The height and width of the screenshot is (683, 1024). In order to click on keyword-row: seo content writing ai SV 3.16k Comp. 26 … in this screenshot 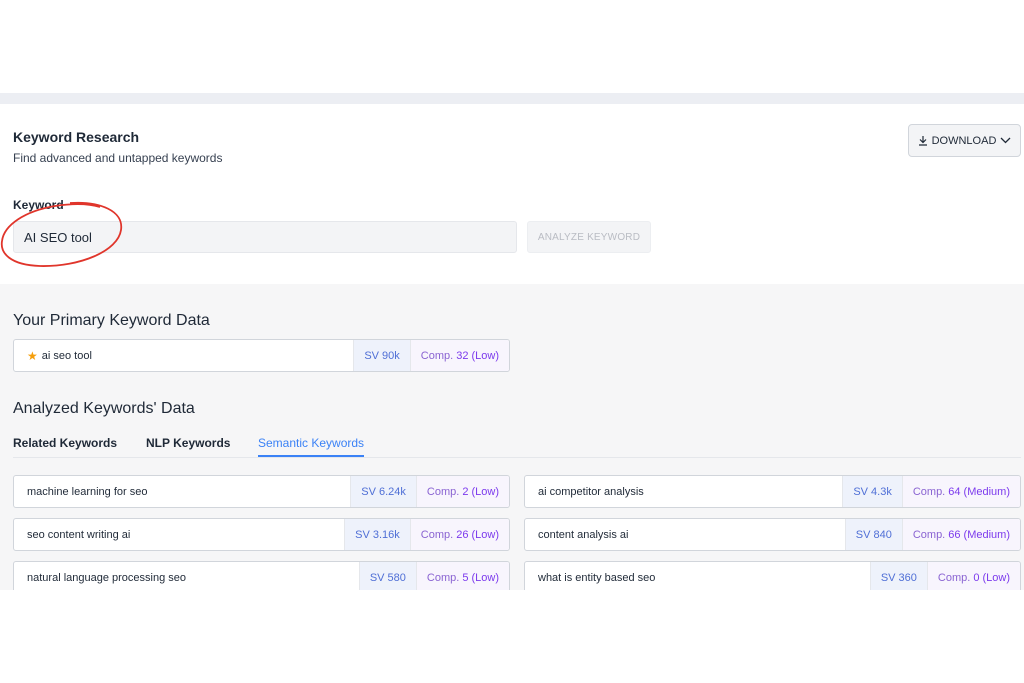, I will do `click(261, 534)`.